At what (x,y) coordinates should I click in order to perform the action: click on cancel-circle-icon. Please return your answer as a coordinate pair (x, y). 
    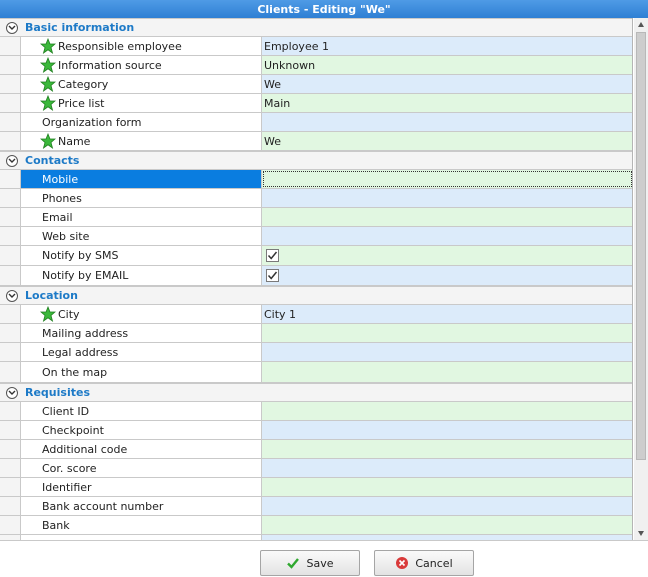
    Looking at the image, I should click on (402, 563).